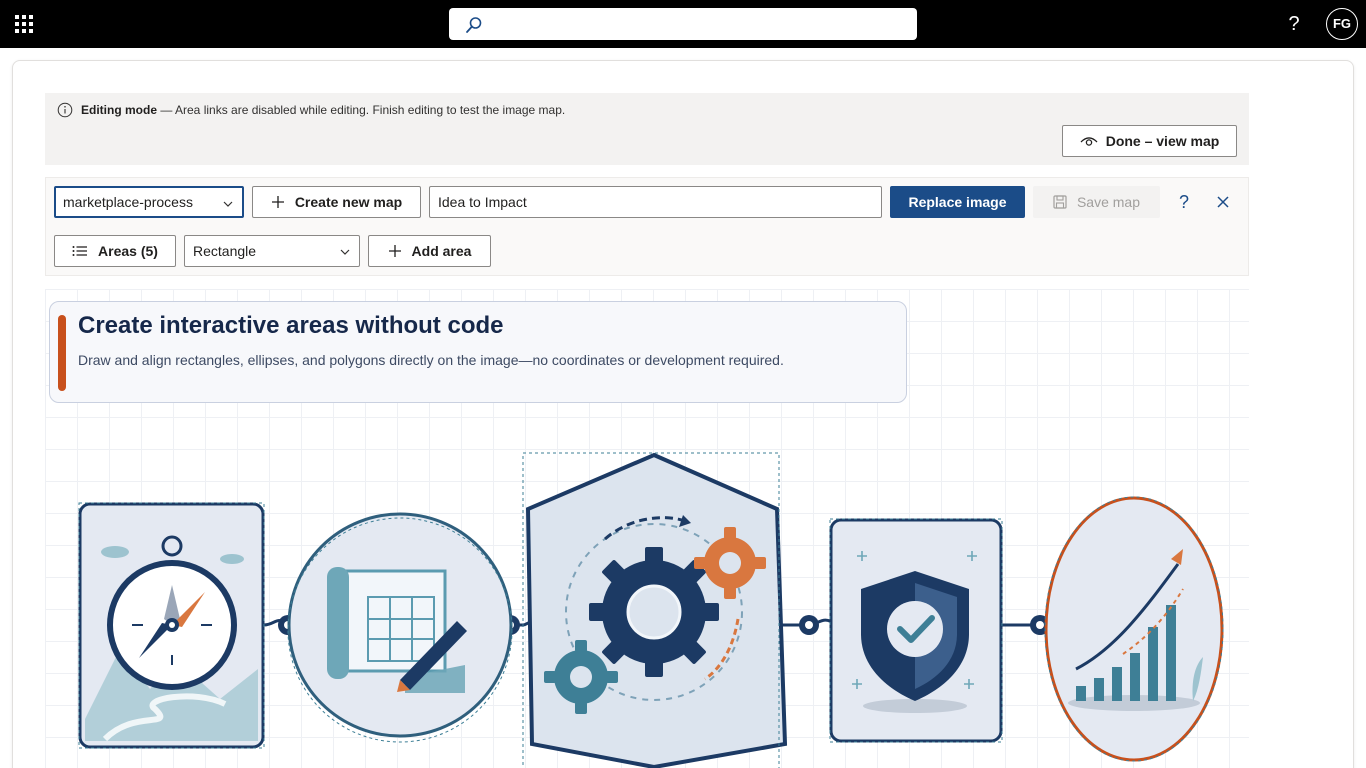 This screenshot has height=768, width=1366. What do you see at coordinates (272, 251) in the screenshot?
I see `shape-select: Rectangle` at bounding box center [272, 251].